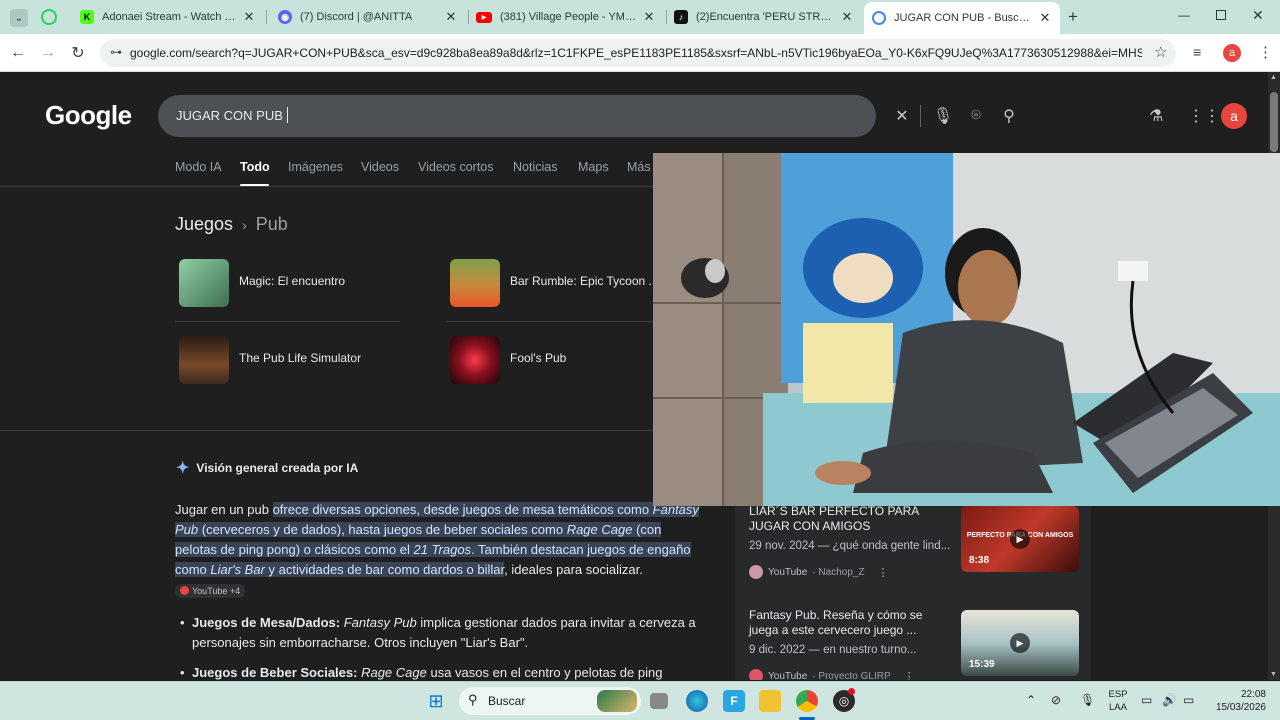  I want to click on tab-mas: Más, so click(639, 167).